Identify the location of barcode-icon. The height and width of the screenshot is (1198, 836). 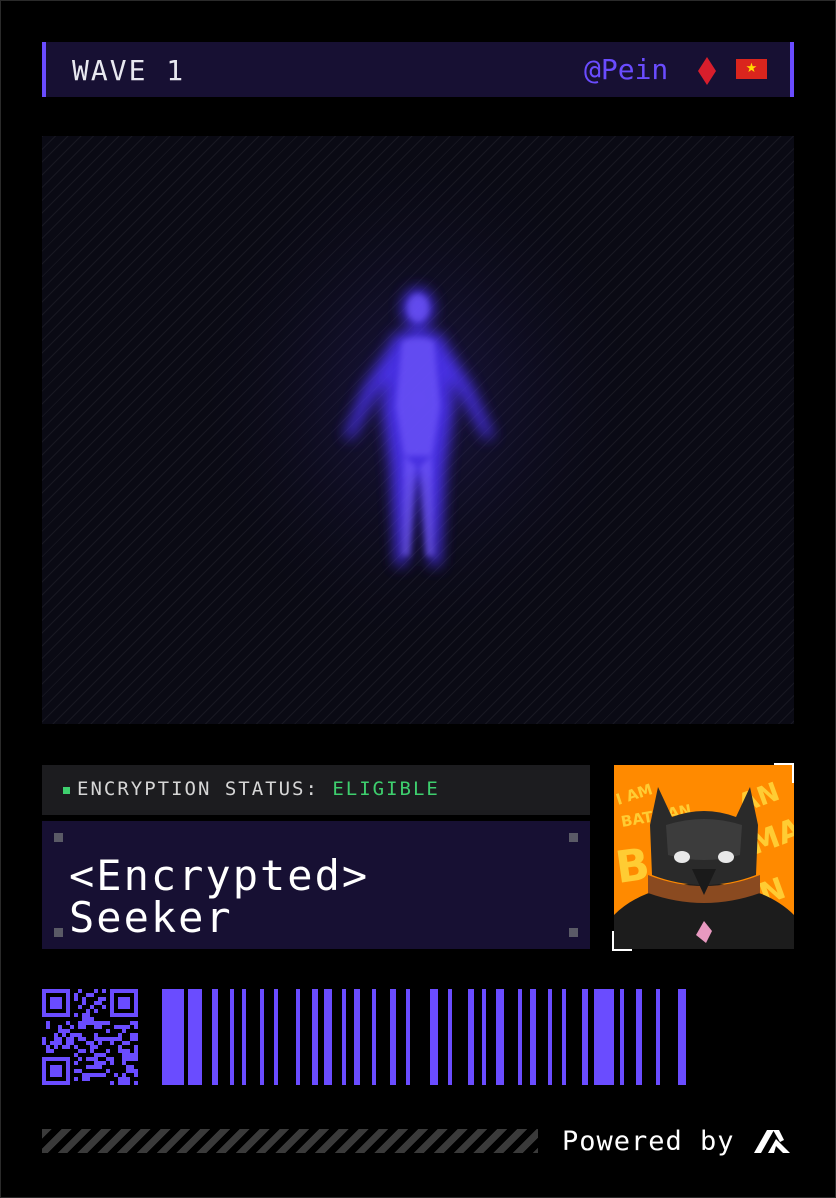
(424, 1037).